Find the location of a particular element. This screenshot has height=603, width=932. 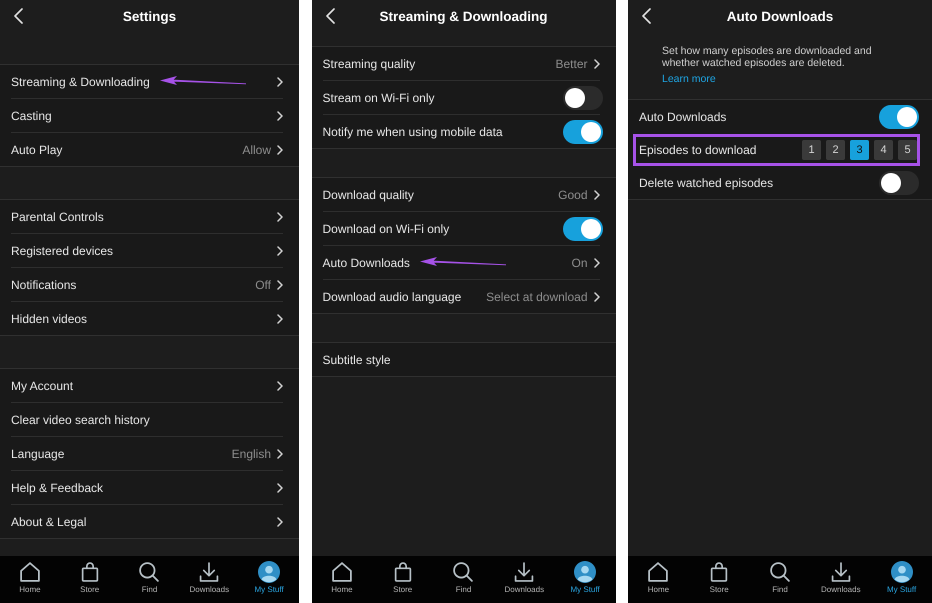

setting-value: Allow is located at coordinates (256, 149).